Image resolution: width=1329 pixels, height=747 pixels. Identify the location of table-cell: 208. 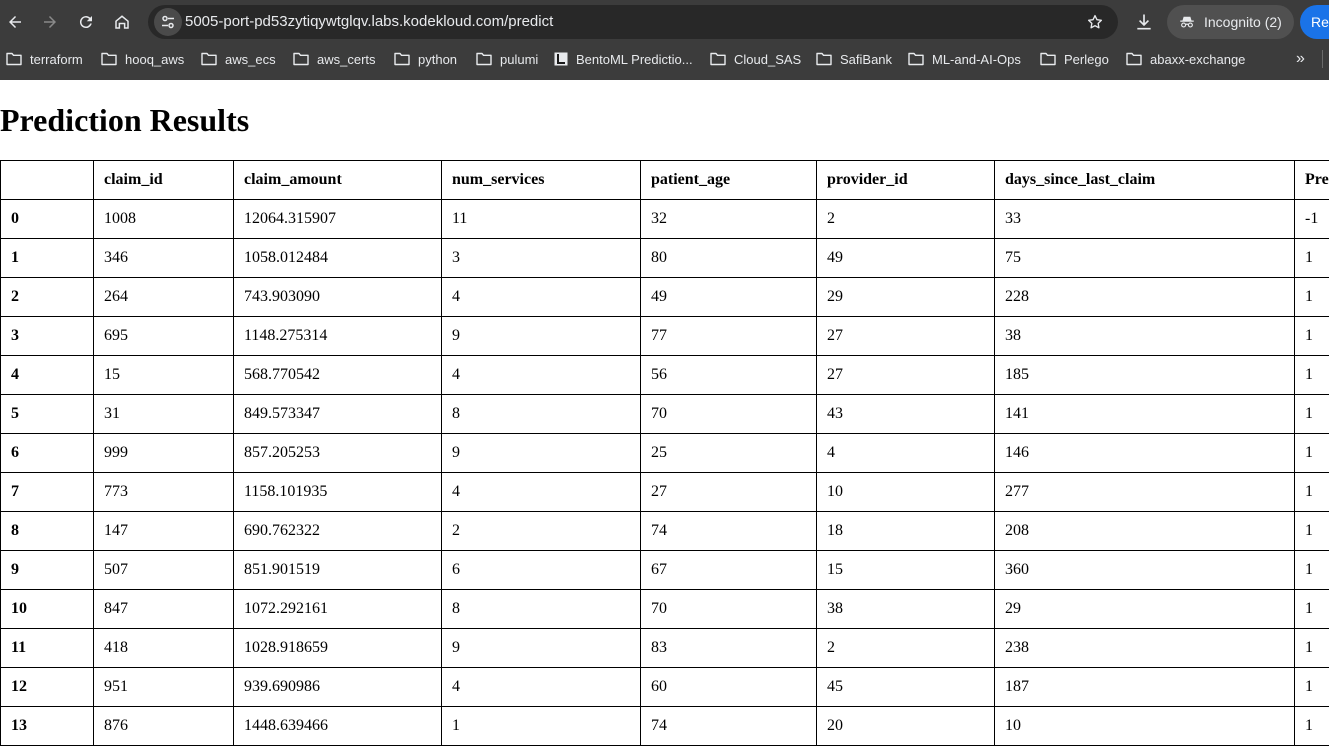
(1144, 531).